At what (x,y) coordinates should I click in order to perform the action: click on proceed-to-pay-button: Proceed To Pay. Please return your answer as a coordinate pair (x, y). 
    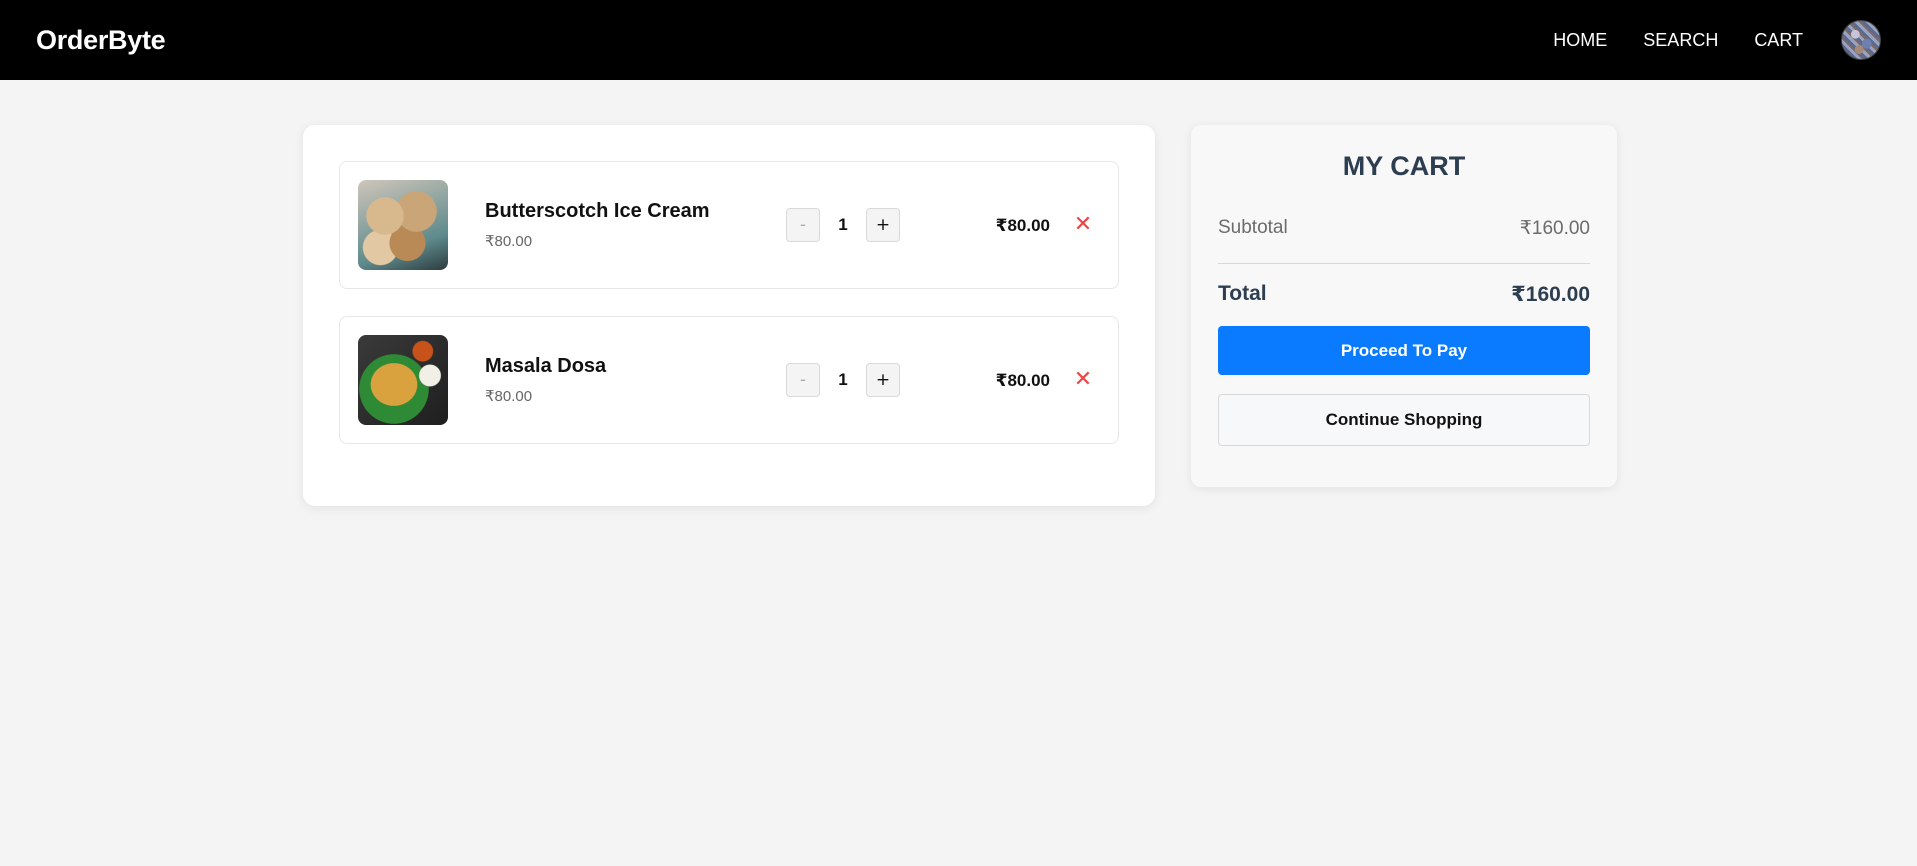
    Looking at the image, I should click on (1404, 350).